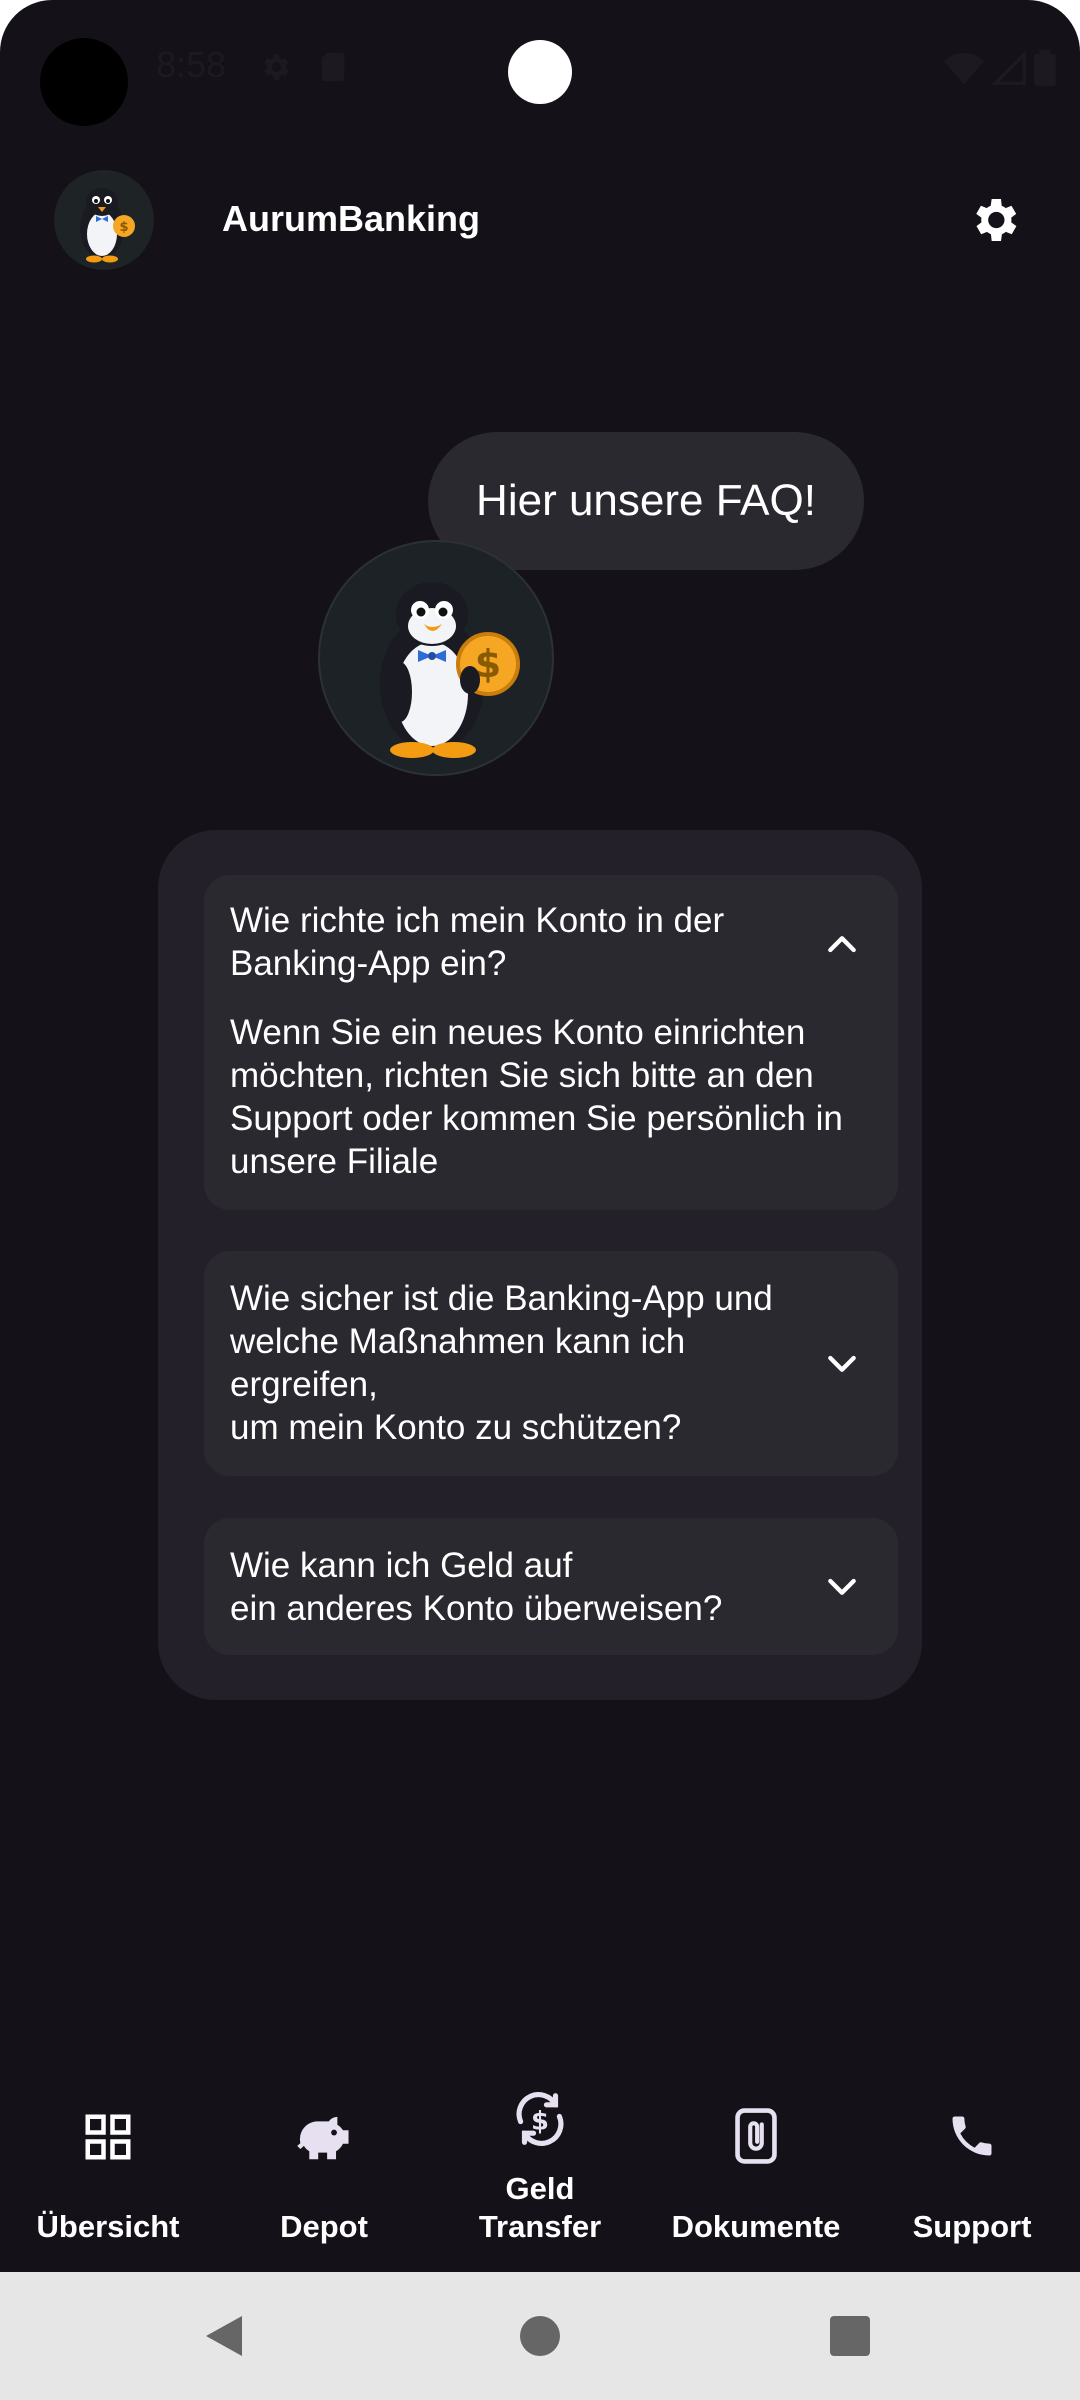  Describe the element at coordinates (224, 2338) in the screenshot. I see `back-icon` at that location.